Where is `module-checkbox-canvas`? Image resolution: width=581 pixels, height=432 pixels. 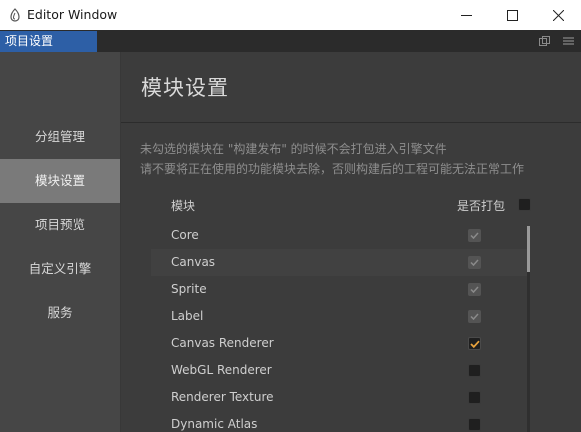
module-checkbox-canvas is located at coordinates (474, 262).